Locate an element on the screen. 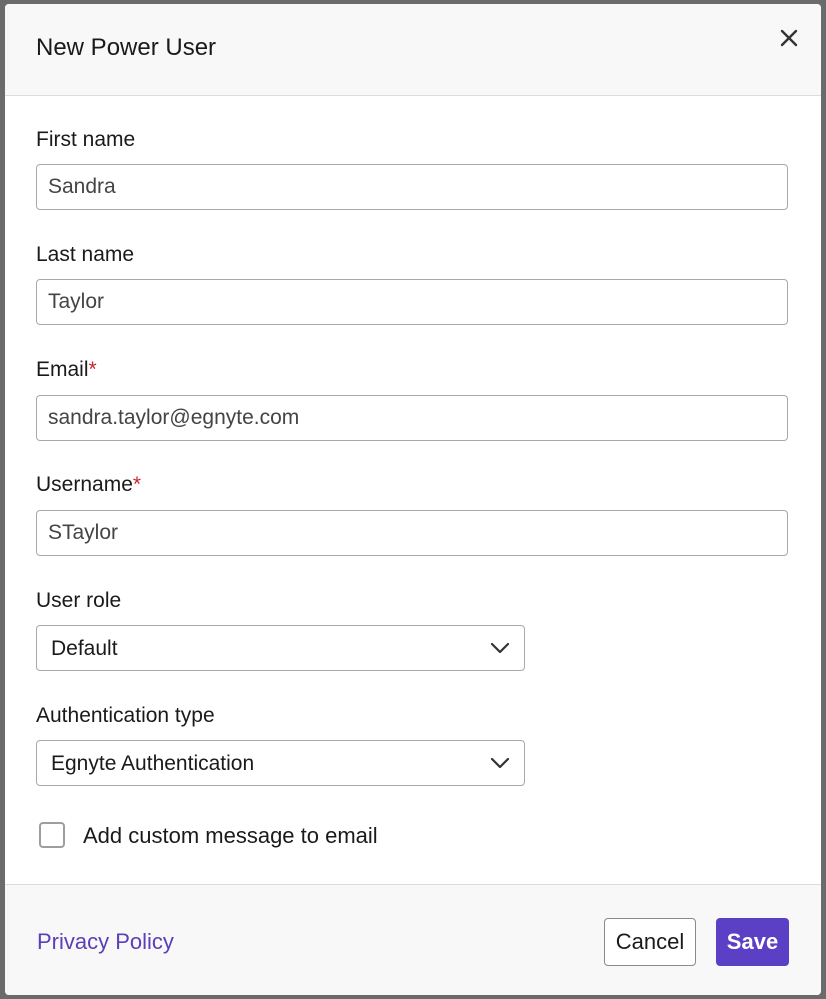 This screenshot has height=999, width=826. close-button is located at coordinates (789, 38).